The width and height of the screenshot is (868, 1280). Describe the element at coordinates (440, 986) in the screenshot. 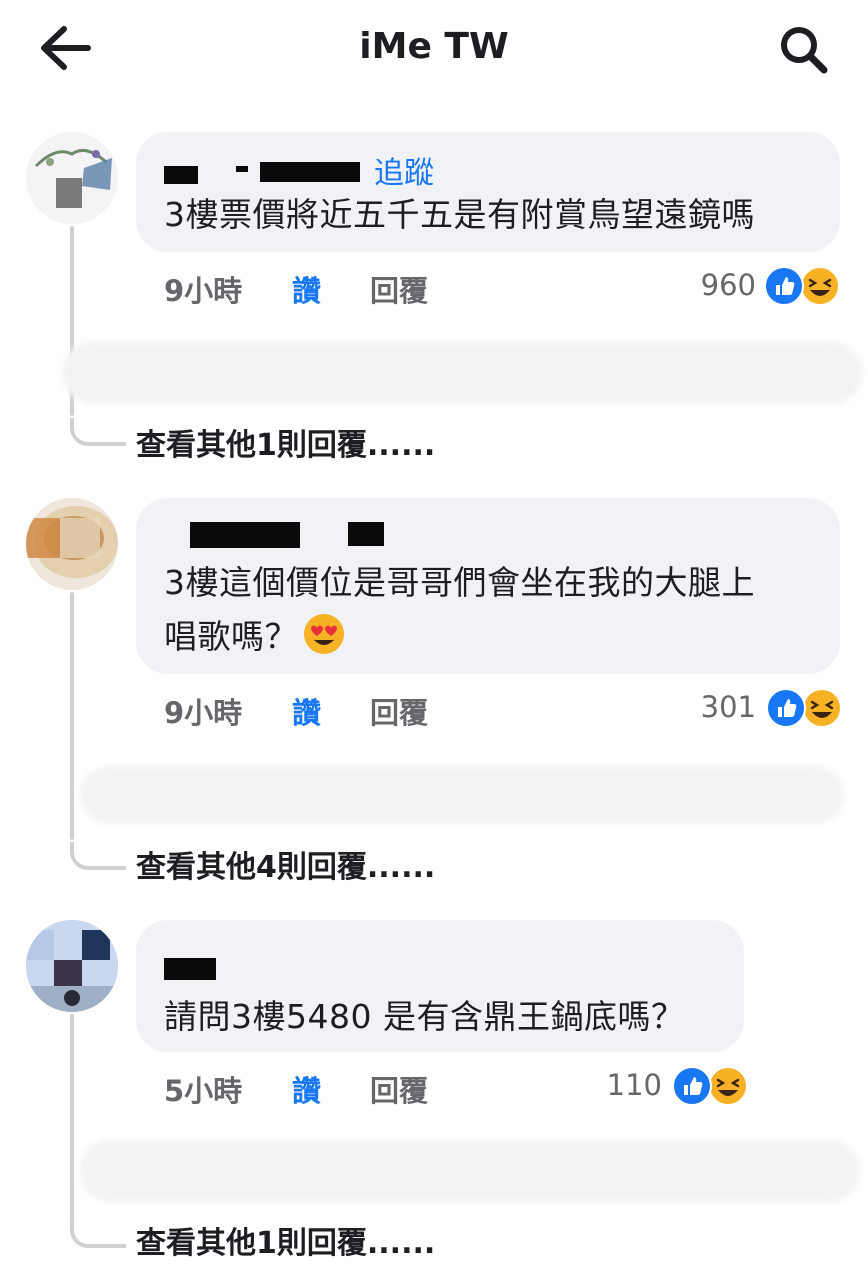

I see `comment-bubble: 請問3樓5480 是有含鼎王鍋底嗎？` at that location.